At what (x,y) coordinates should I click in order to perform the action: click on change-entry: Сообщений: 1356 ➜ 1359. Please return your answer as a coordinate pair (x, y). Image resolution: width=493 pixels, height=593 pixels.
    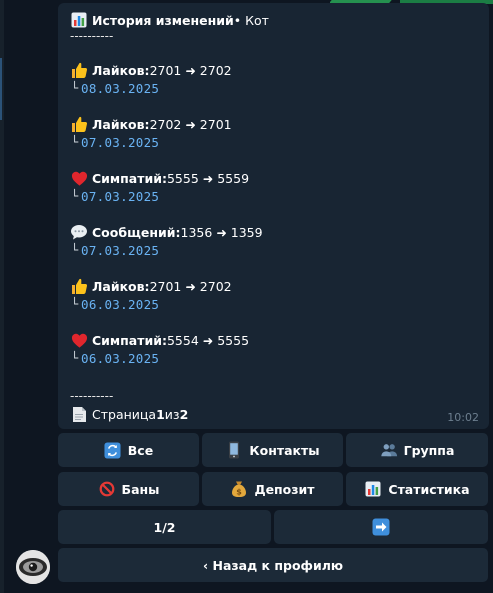
    Looking at the image, I should click on (274, 232).